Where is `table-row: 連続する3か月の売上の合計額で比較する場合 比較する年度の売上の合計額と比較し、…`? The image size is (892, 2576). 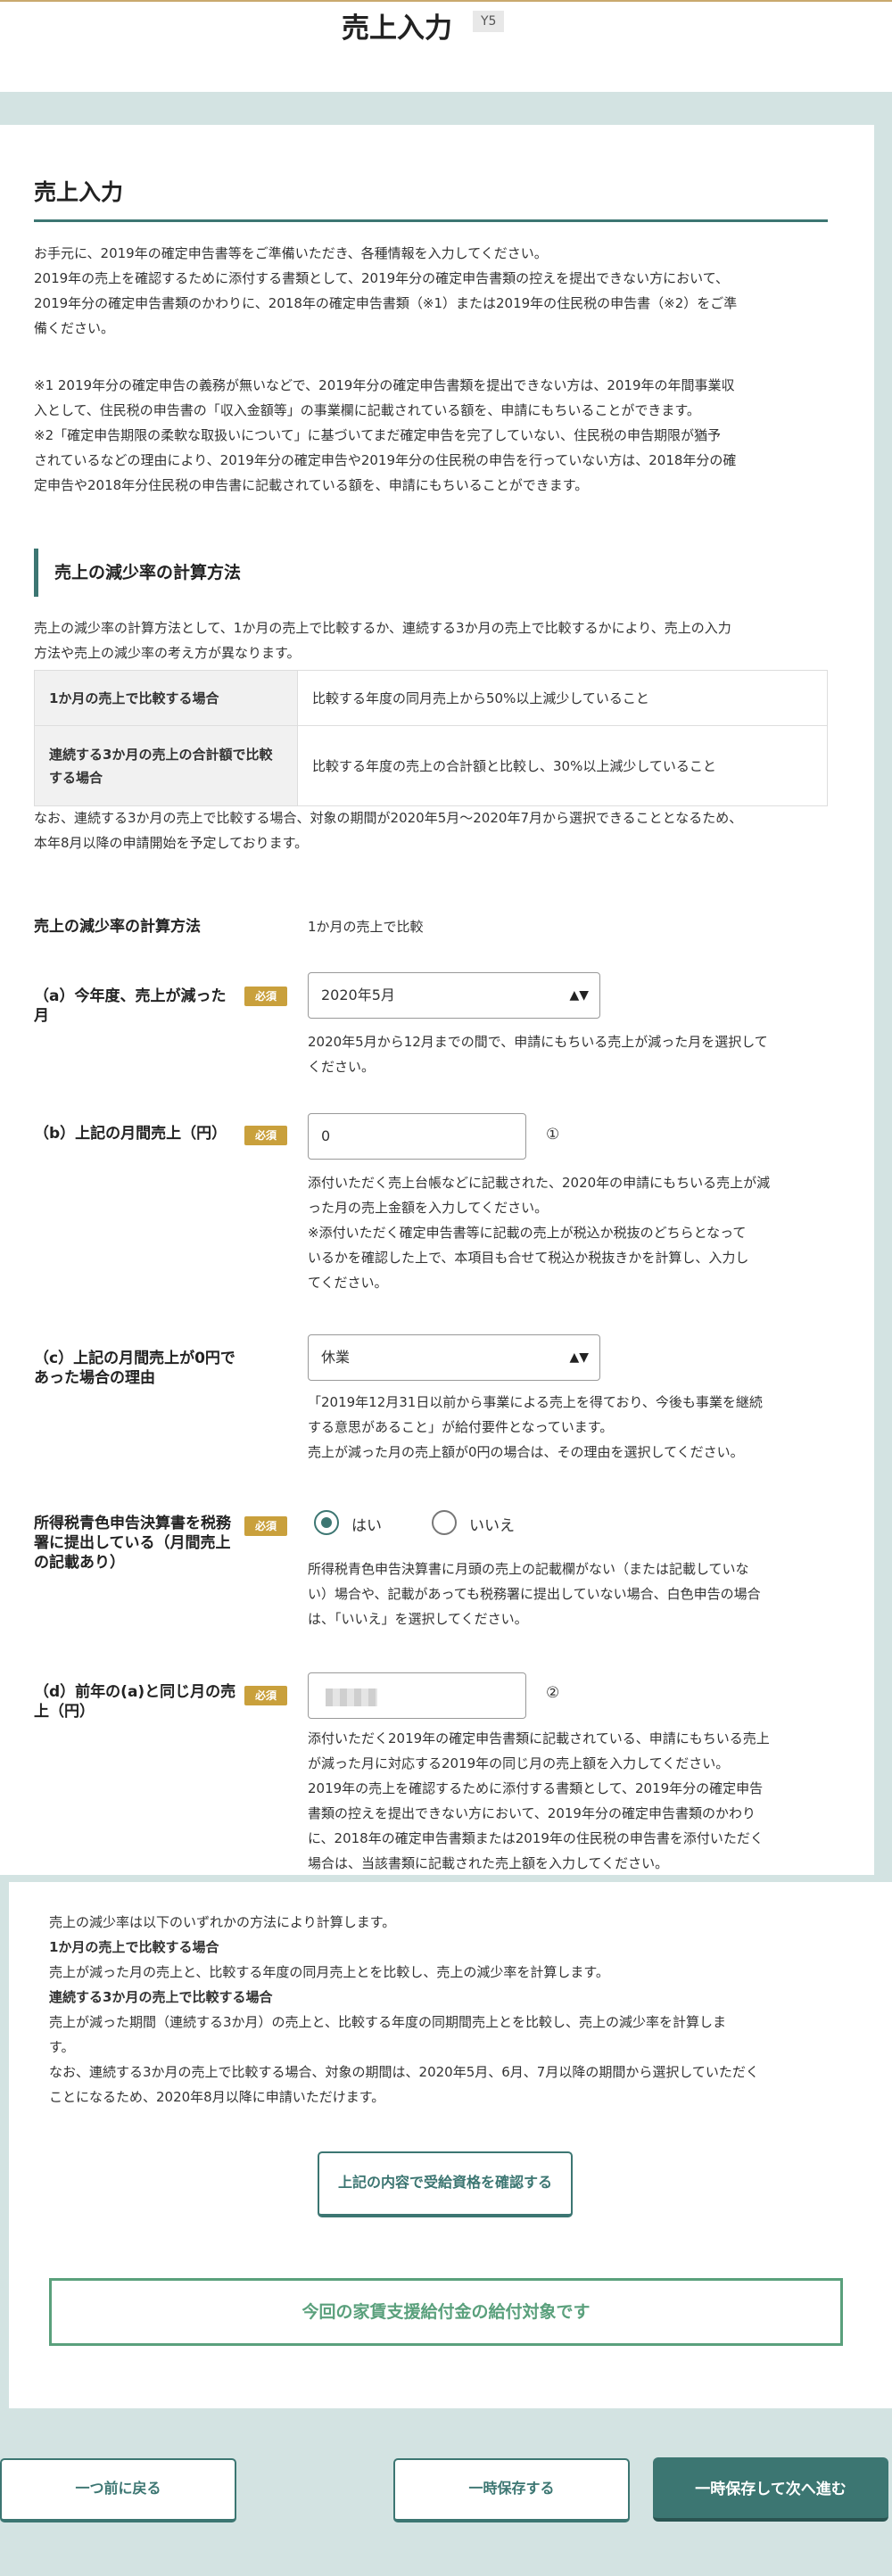 table-row: 連続する3か月の売上の合計額で比較する場合 比較する年度の売上の合計額と比較し、… is located at coordinates (431, 765).